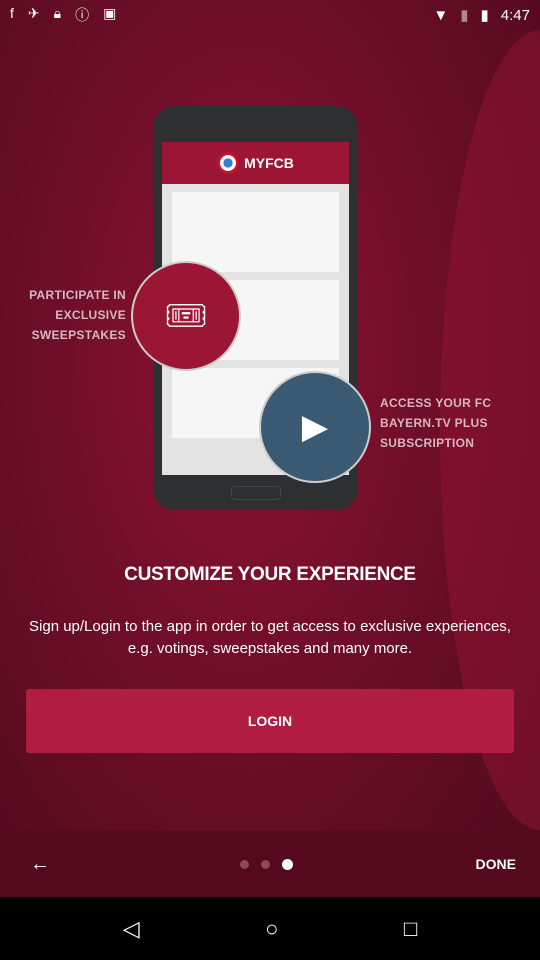 This screenshot has height=960, width=540. I want to click on page-title: CUSTOMIZE YOUR EXPERIENCE, so click(270, 574).